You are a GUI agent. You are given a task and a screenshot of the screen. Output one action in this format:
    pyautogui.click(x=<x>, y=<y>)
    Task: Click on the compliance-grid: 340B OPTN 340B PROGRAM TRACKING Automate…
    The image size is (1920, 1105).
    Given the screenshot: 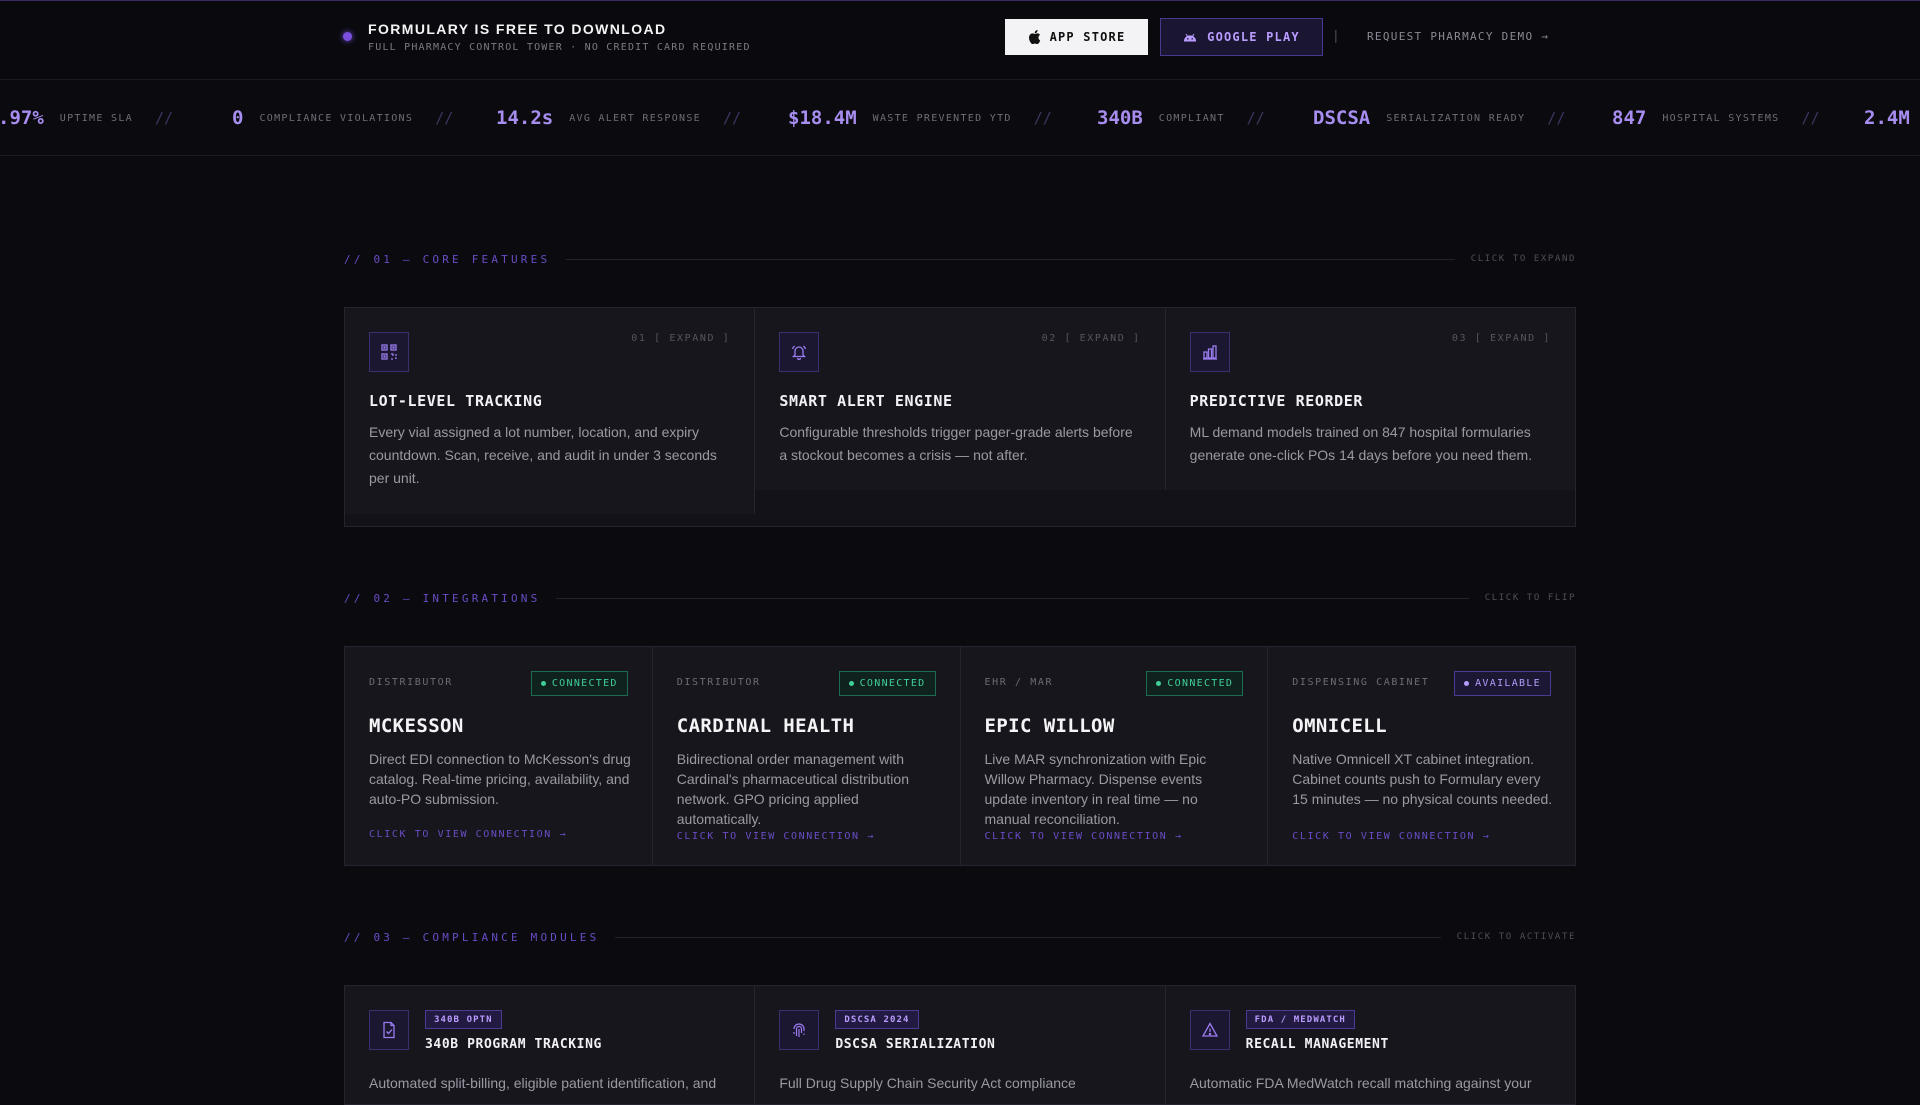 What is the action you would take?
    pyautogui.click(x=960, y=1045)
    